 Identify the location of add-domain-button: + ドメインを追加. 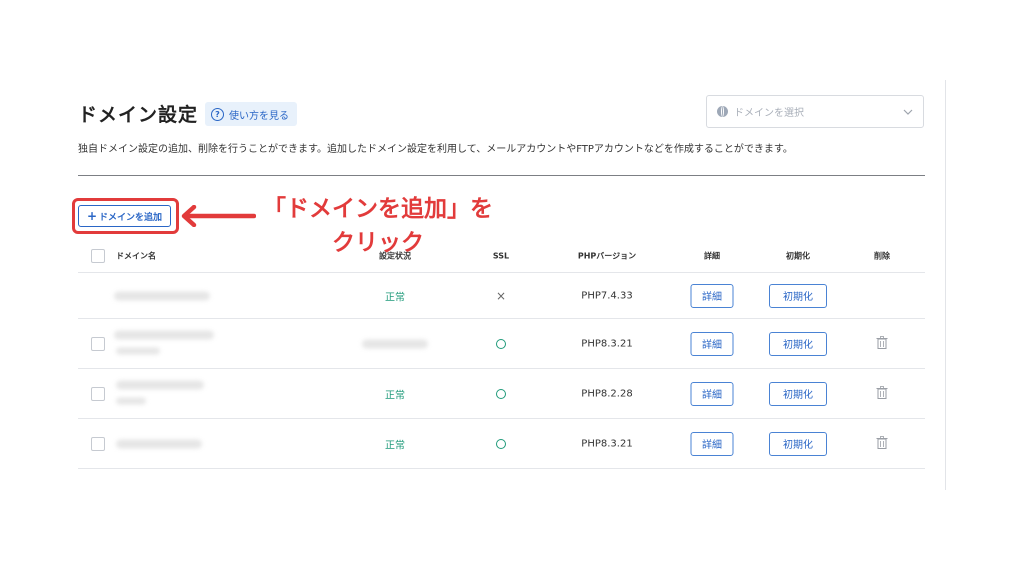
(124, 216).